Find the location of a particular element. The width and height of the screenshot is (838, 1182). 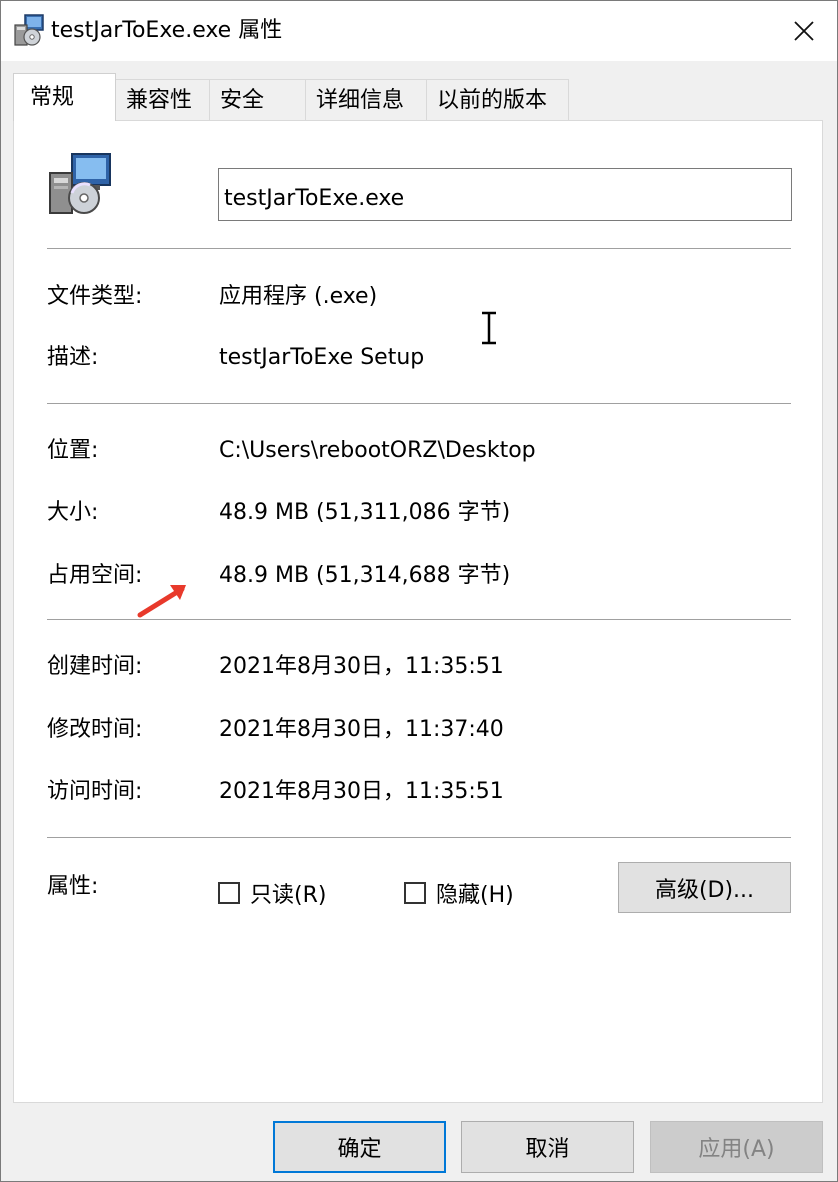

file-name-field is located at coordinates (505, 194).